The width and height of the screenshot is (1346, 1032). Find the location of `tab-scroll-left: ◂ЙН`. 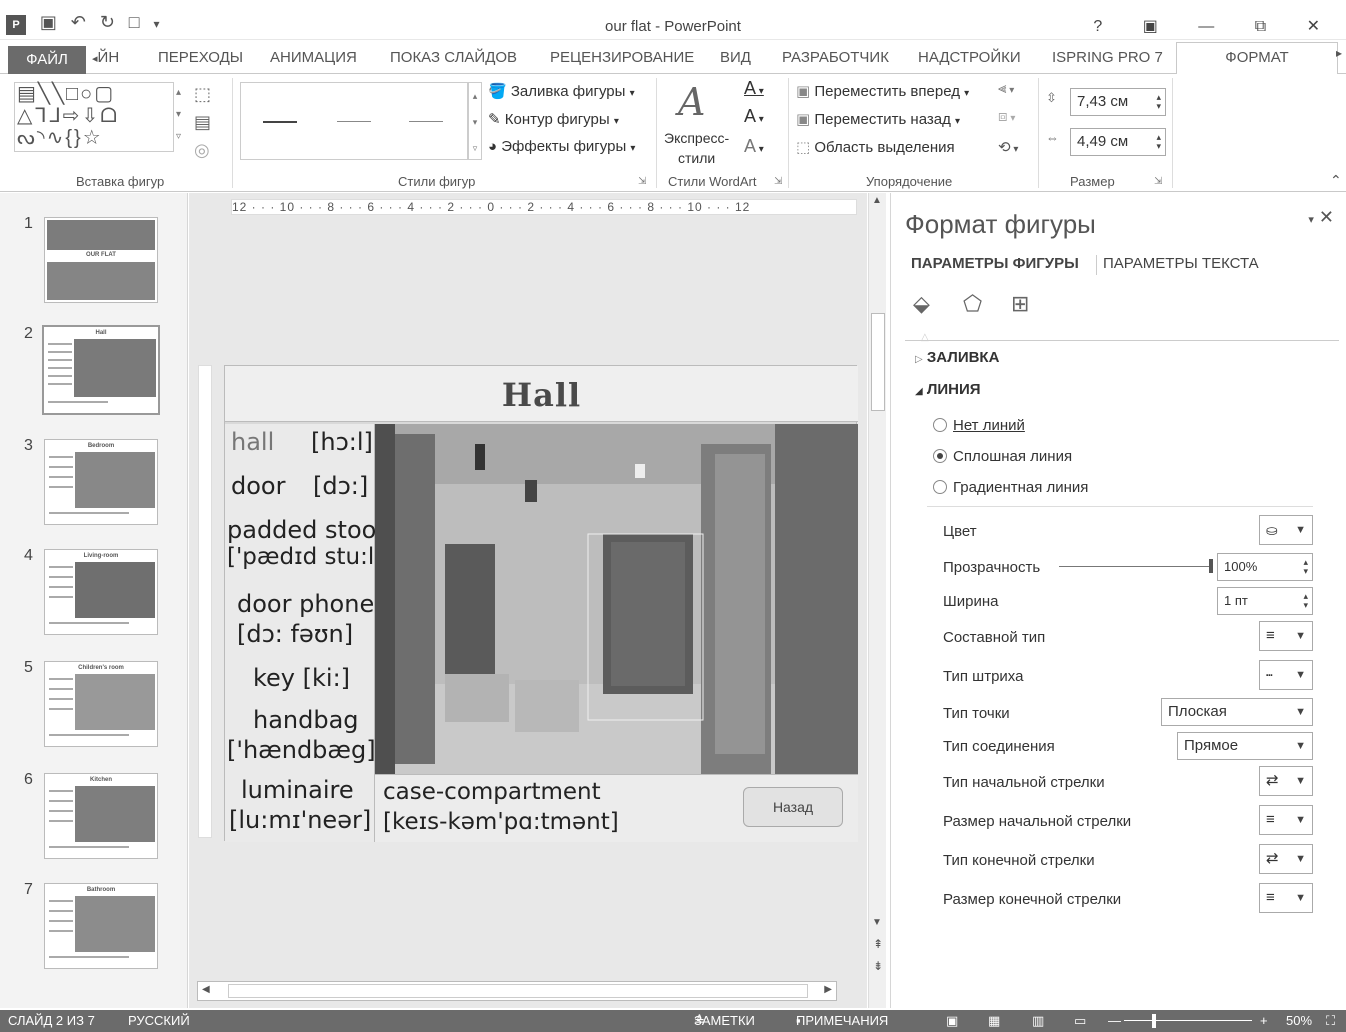

tab-scroll-left: ◂ЙН is located at coordinates (105, 57).